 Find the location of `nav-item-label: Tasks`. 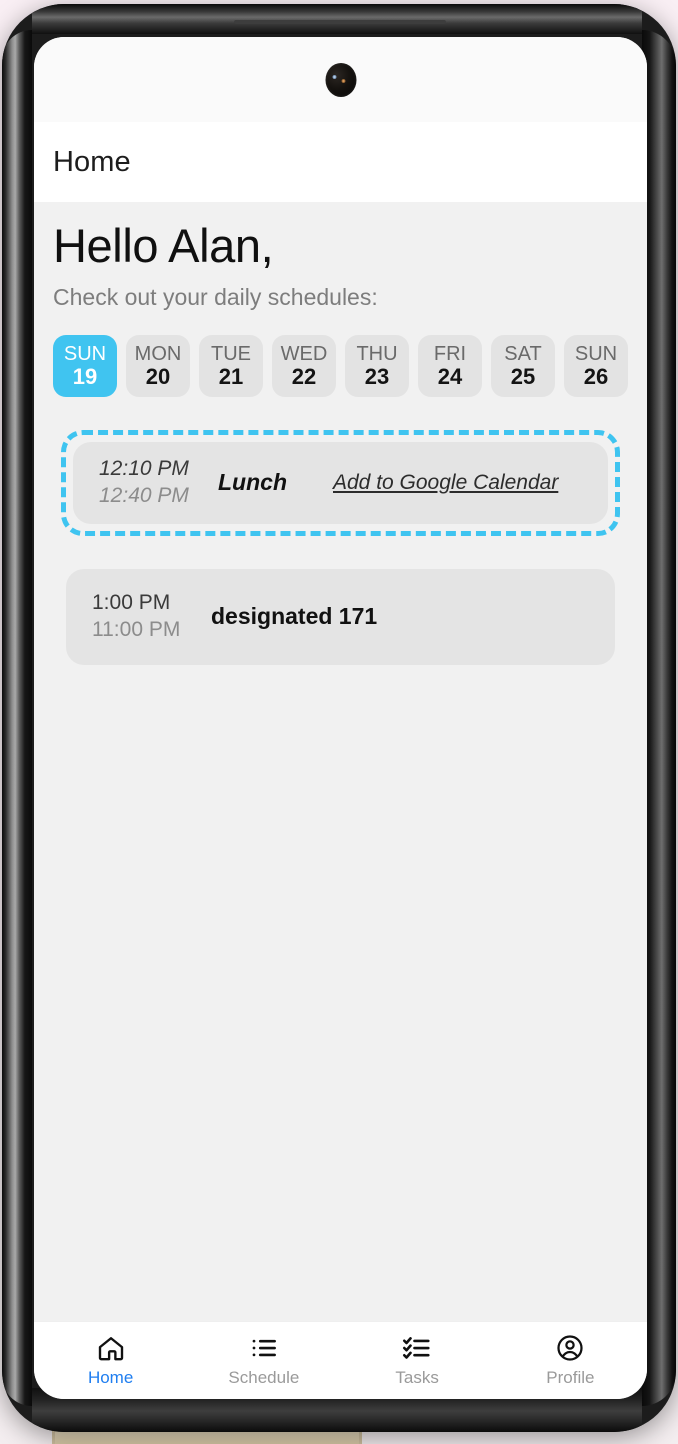

nav-item-label: Tasks is located at coordinates (417, 1377).